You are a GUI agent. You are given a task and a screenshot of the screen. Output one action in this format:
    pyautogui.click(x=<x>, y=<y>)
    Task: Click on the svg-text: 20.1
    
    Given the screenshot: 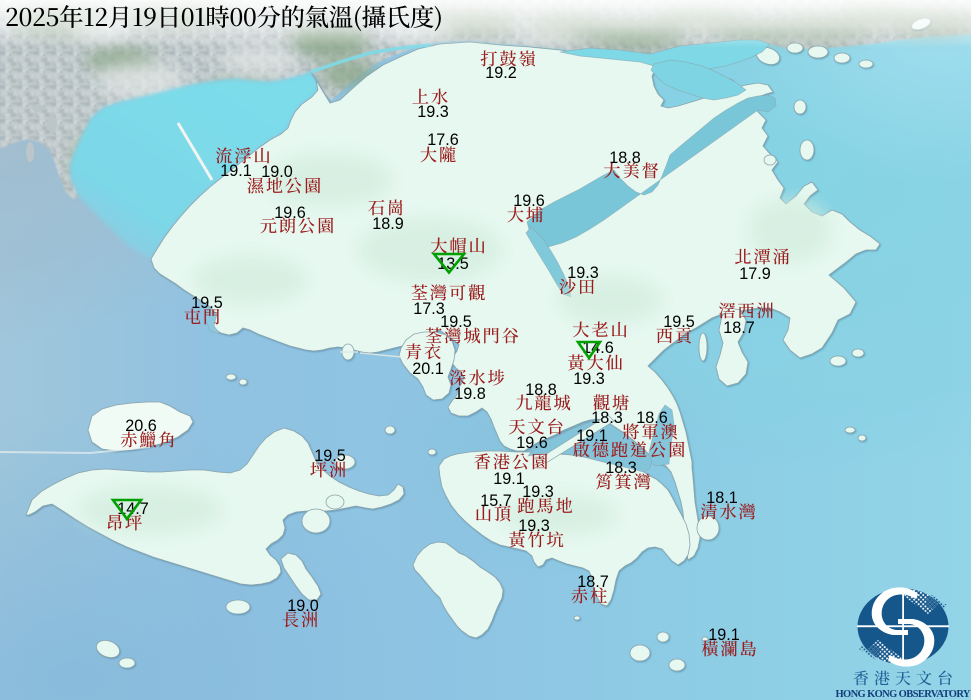 What is the action you would take?
    pyautogui.click(x=428, y=369)
    